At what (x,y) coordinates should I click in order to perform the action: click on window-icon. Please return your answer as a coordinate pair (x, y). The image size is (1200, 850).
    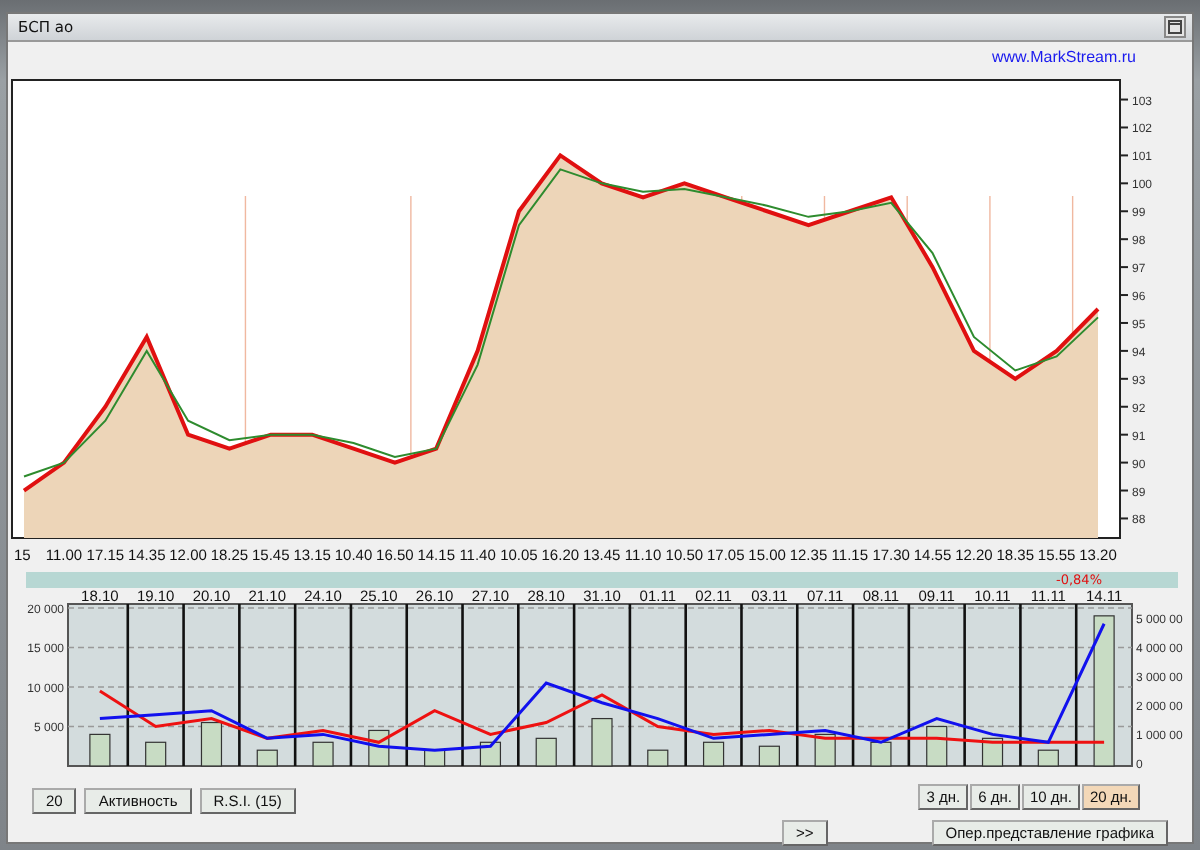
    Looking at the image, I should click on (1175, 27).